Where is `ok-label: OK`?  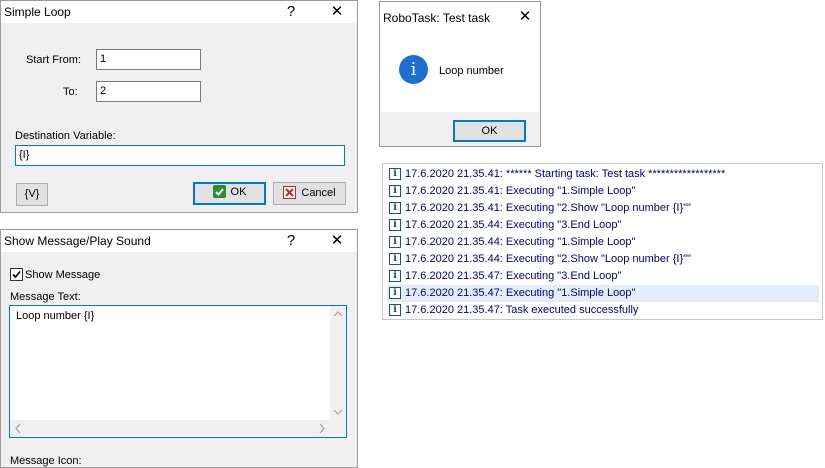 ok-label: OK is located at coordinates (238, 192).